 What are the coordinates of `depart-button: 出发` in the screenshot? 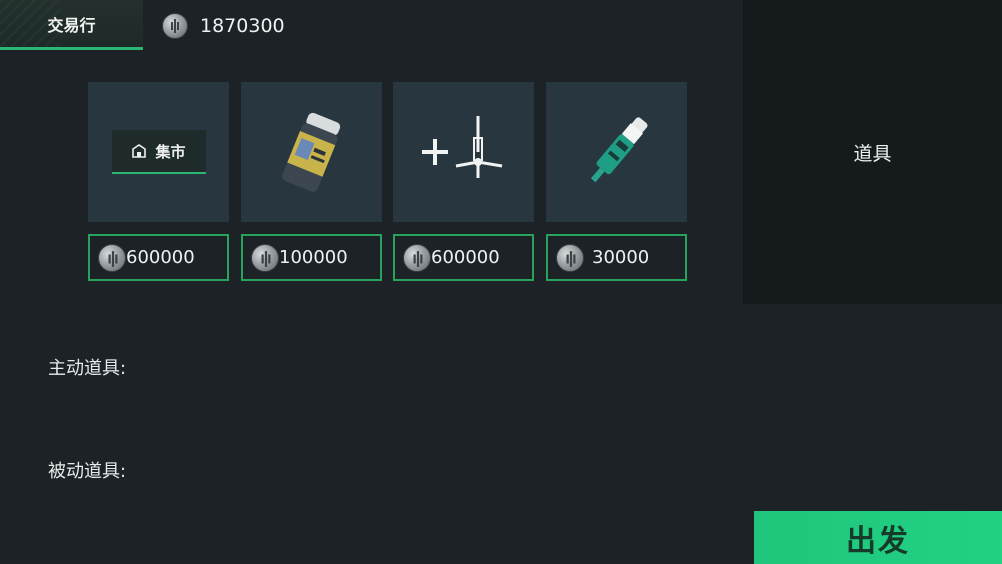 It's located at (878, 537).